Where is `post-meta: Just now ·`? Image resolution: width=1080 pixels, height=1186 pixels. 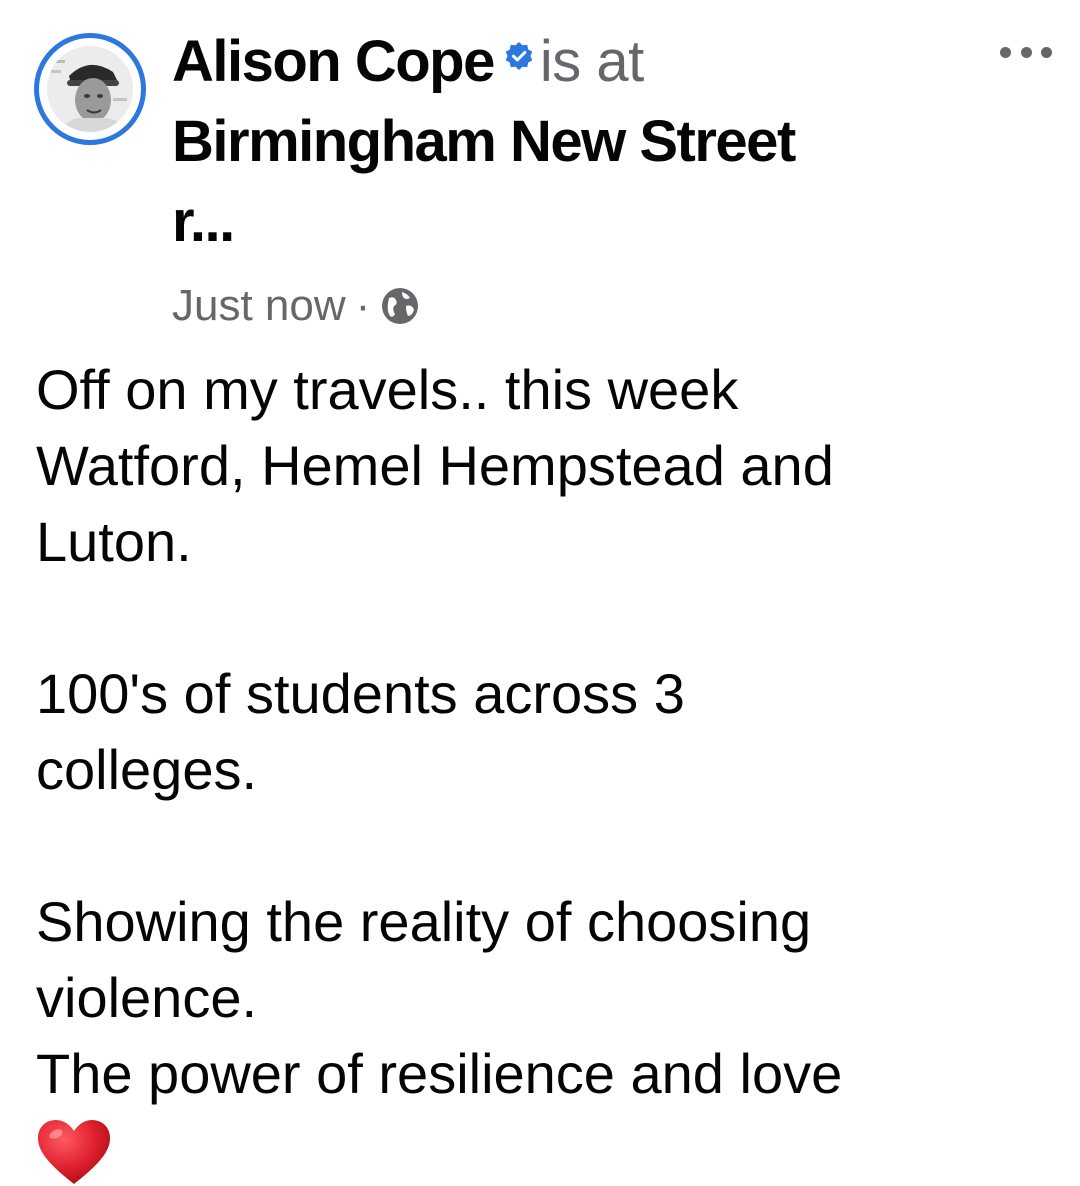
post-meta: Just now · is located at coordinates (562, 306).